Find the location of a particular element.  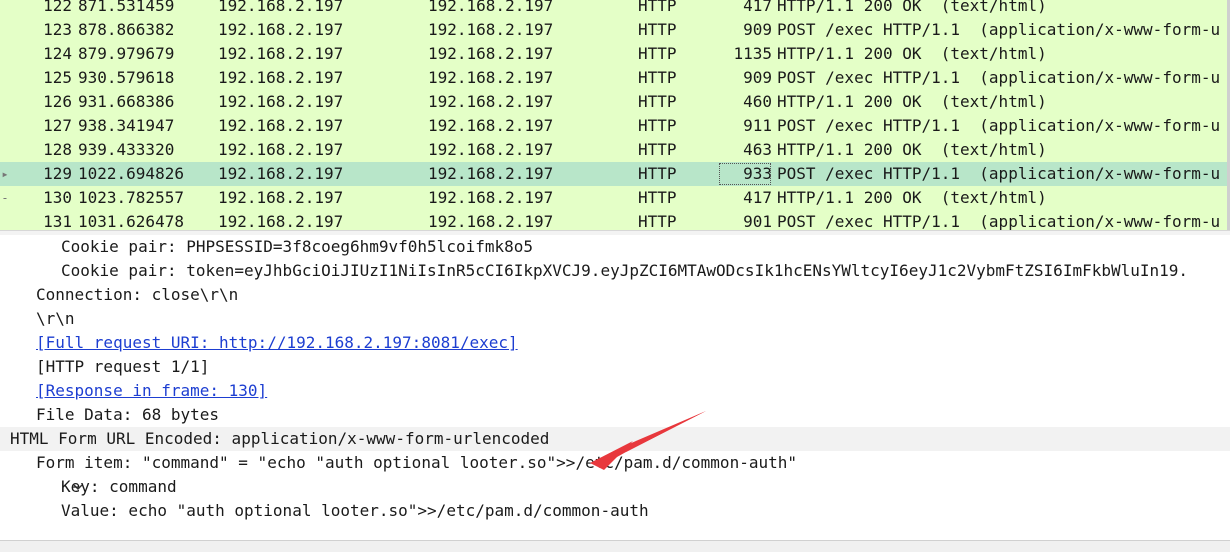

packet-len-cell: 933 is located at coordinates (745, 174).